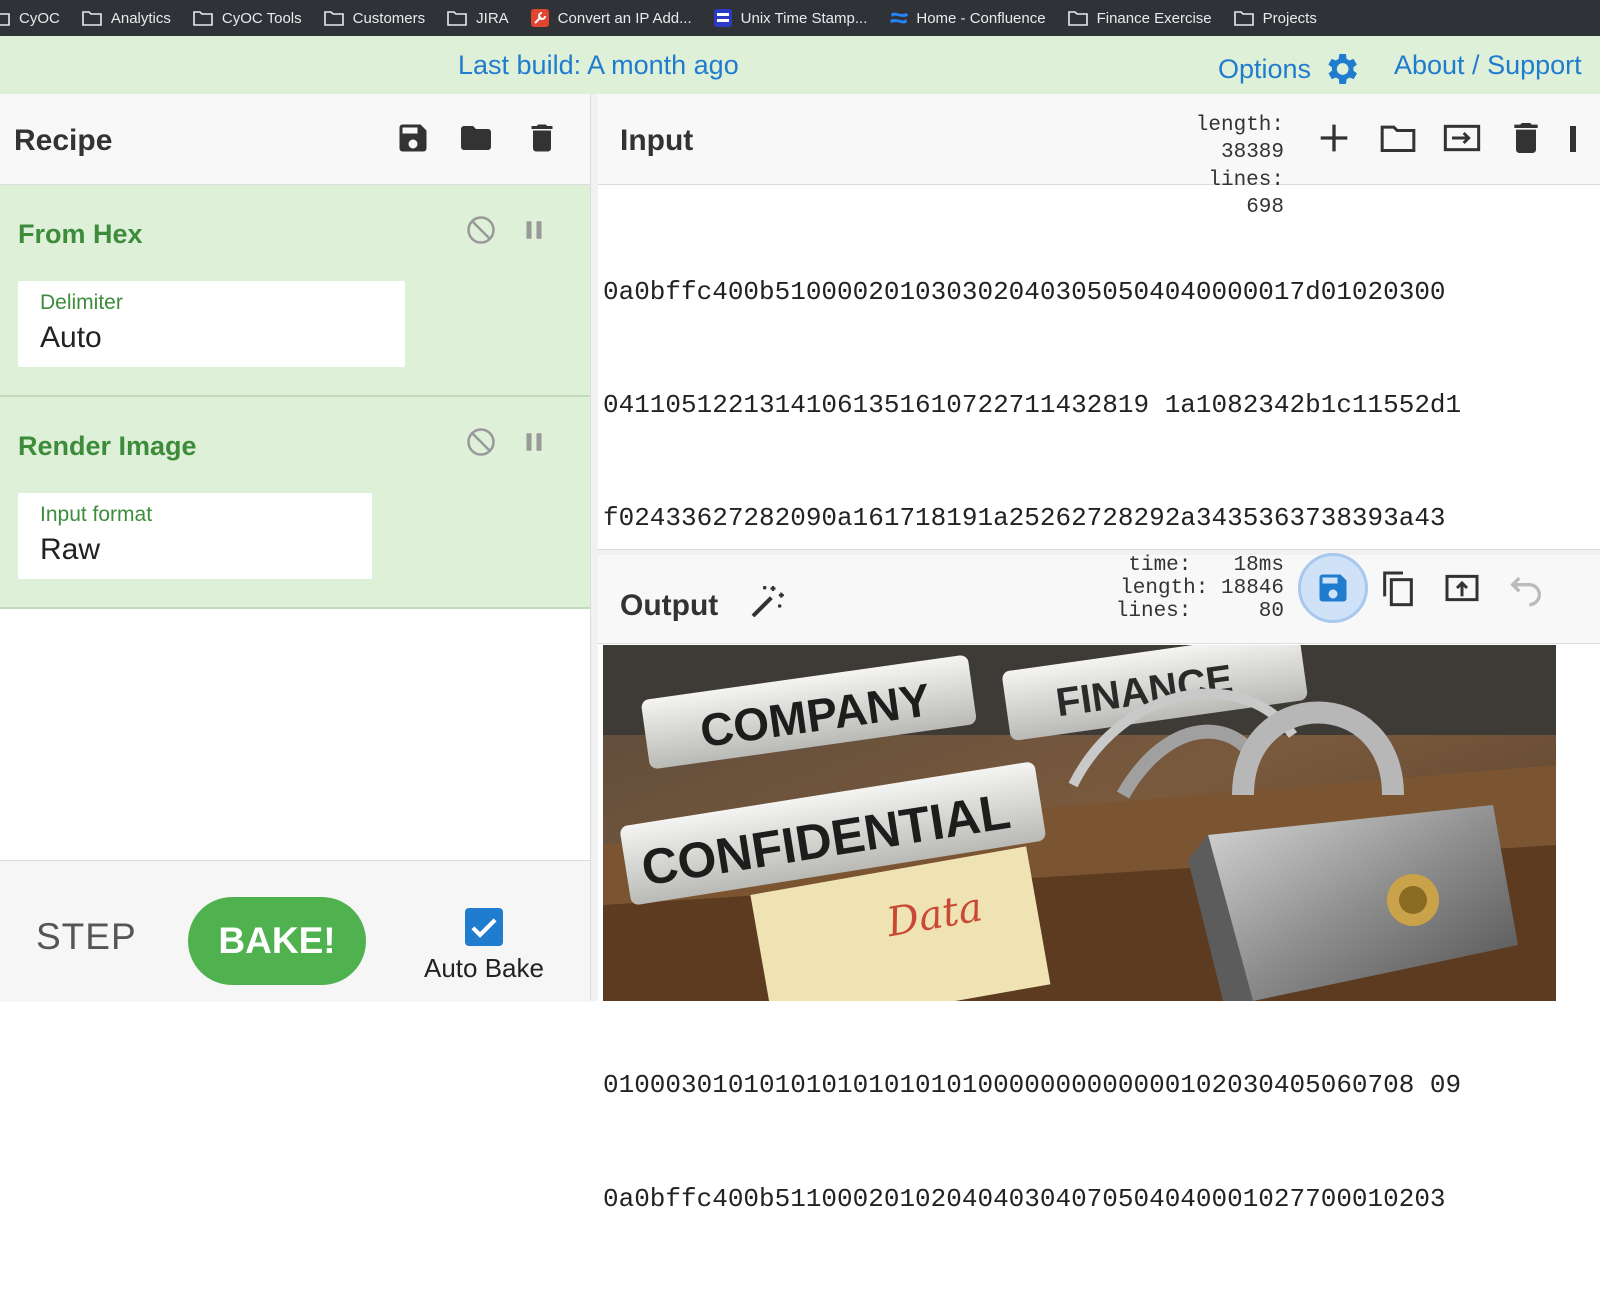 The width and height of the screenshot is (1600, 1294). Describe the element at coordinates (1265, 68) in the screenshot. I see `options-label: Options` at that location.